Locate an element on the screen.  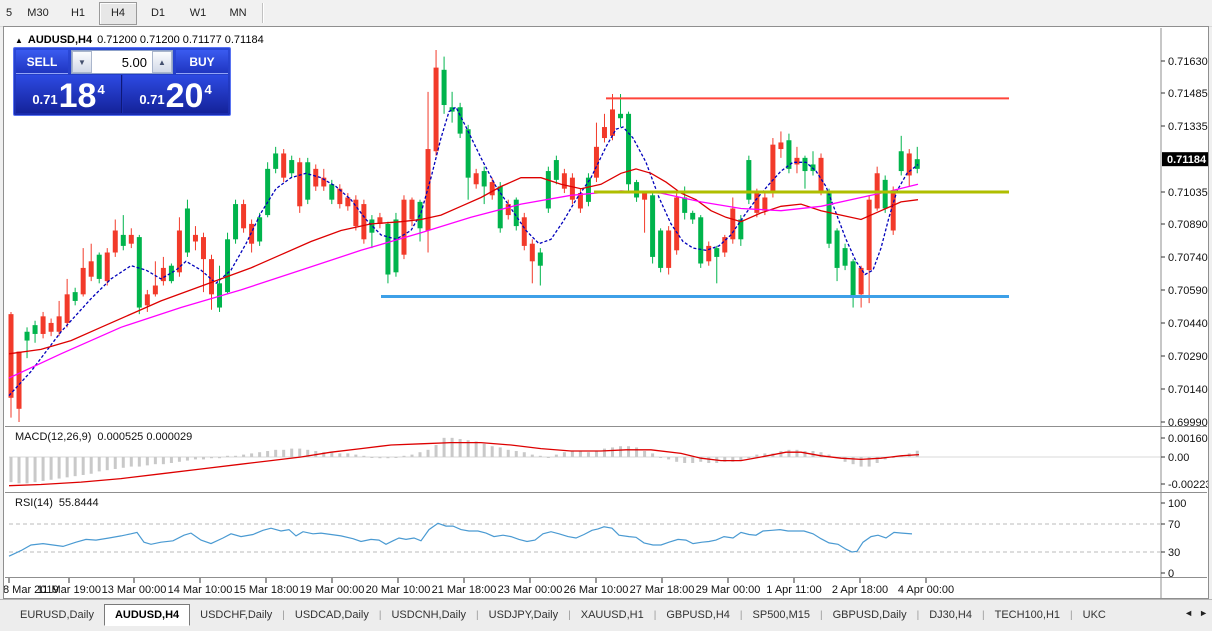
buy-price-pip: 4 is located at coordinates (208, 89).